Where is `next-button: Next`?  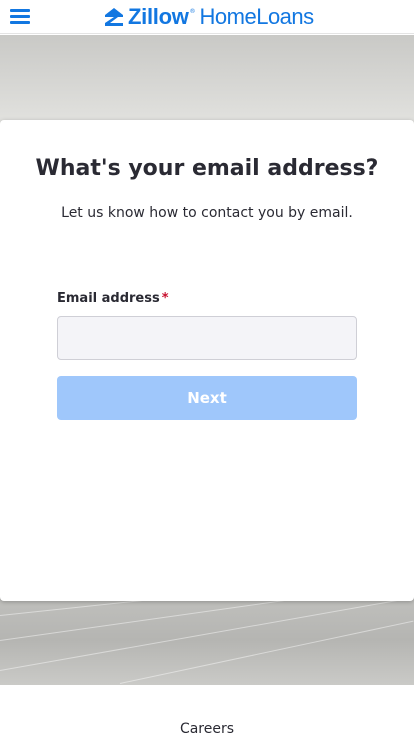
next-button: Next is located at coordinates (207, 398).